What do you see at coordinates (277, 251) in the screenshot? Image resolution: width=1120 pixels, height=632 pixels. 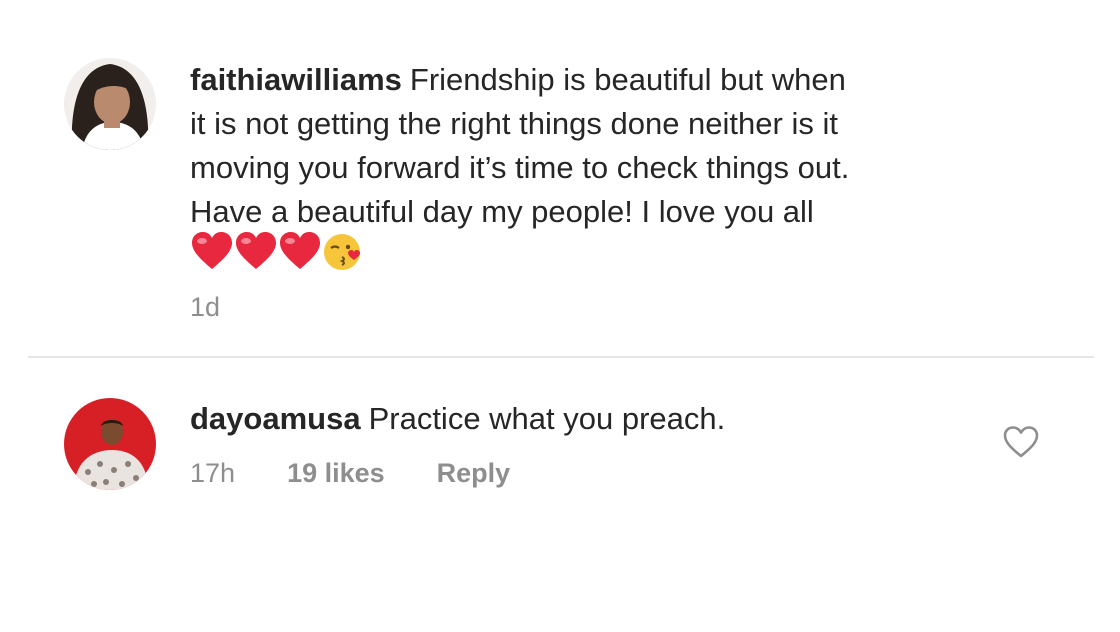 I see `emoji-row` at bounding box center [277, 251].